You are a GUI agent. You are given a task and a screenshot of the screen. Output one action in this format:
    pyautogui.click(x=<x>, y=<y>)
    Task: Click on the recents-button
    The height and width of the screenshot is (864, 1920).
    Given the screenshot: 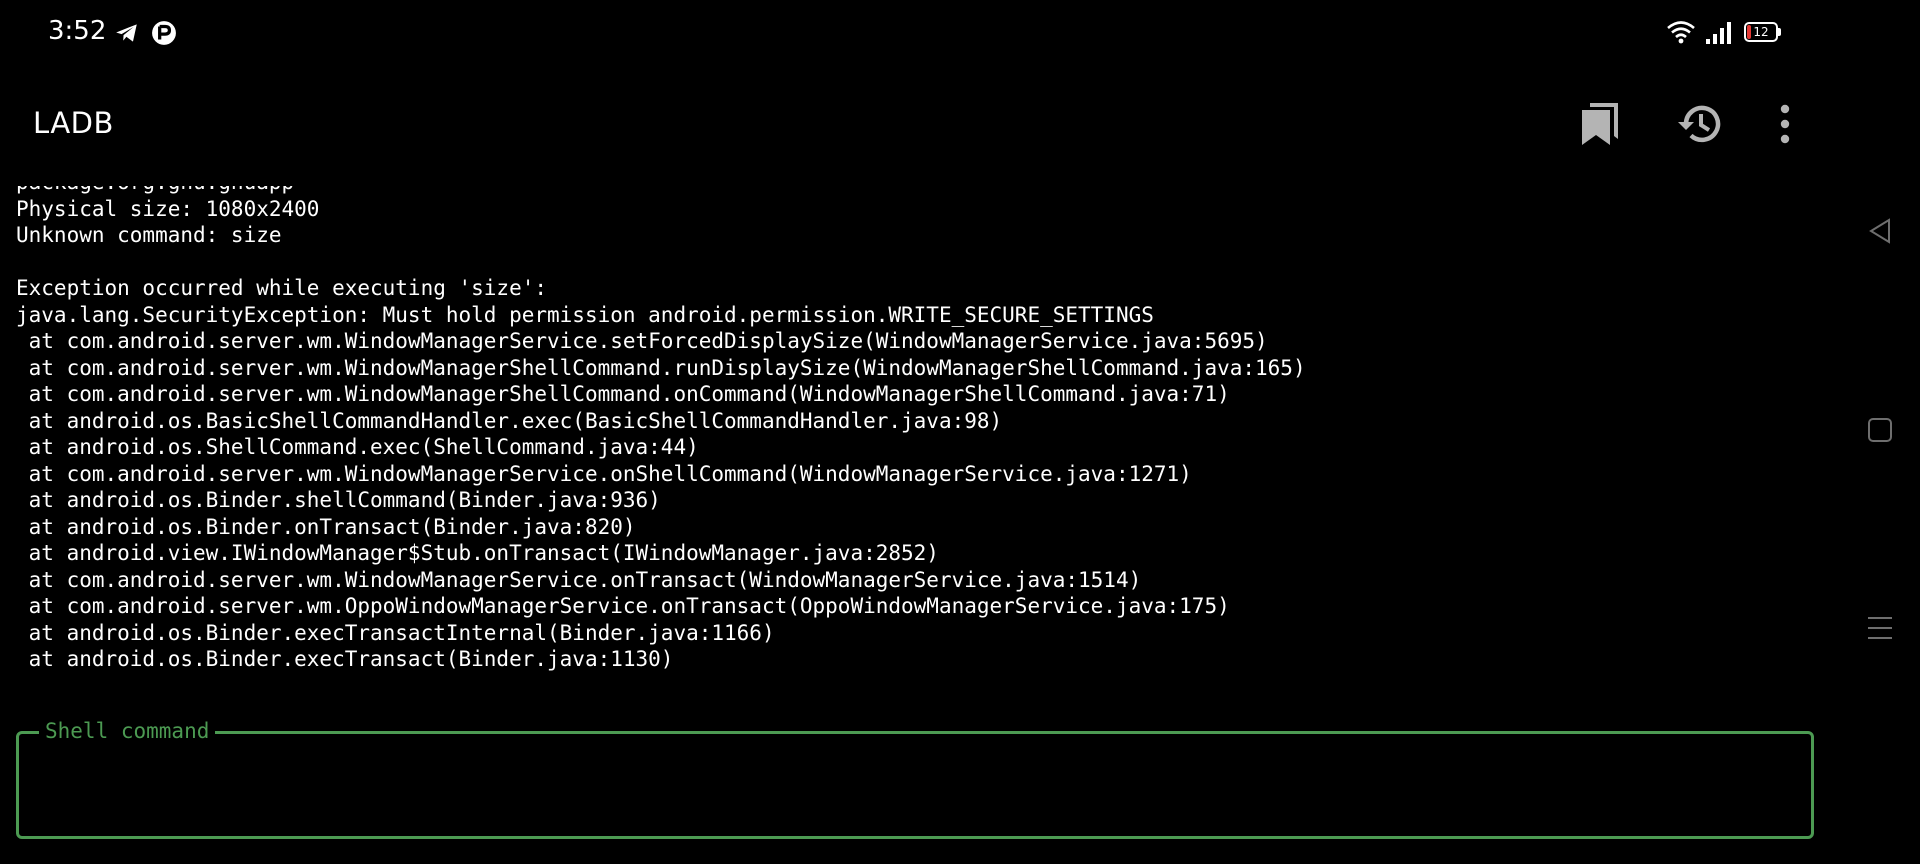 What is the action you would take?
    pyautogui.click(x=1880, y=630)
    